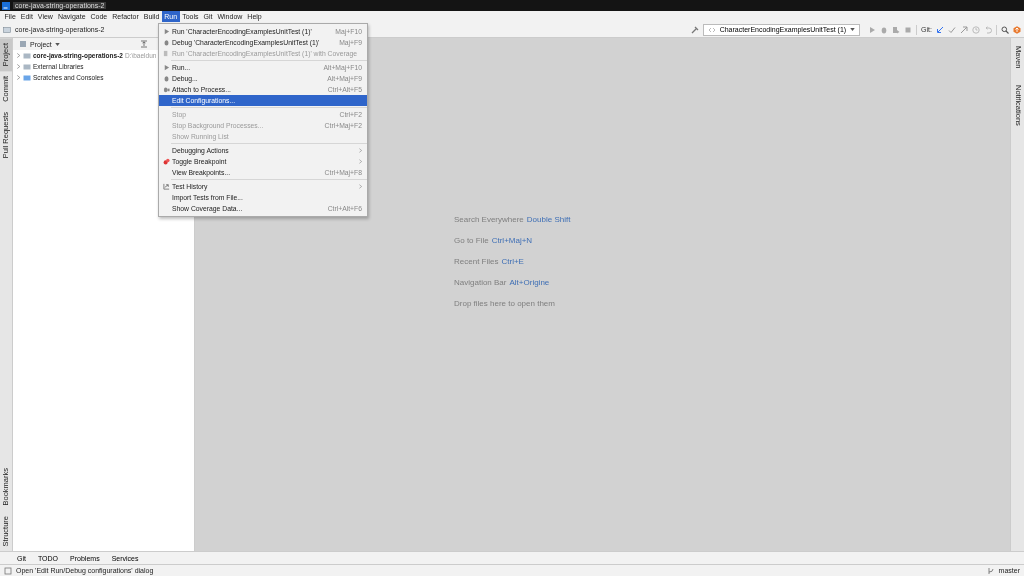 This screenshot has width=1024, height=576. I want to click on editor-hint: Recent Files Ctrl+E, so click(489, 262).